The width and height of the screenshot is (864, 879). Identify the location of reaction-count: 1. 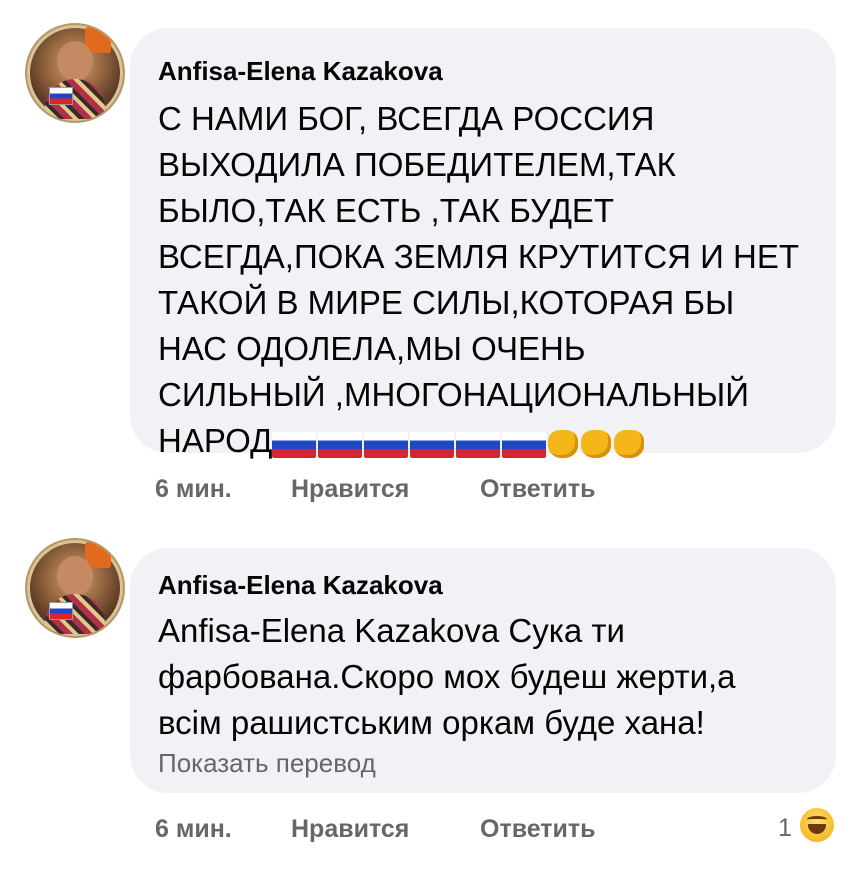
(785, 828).